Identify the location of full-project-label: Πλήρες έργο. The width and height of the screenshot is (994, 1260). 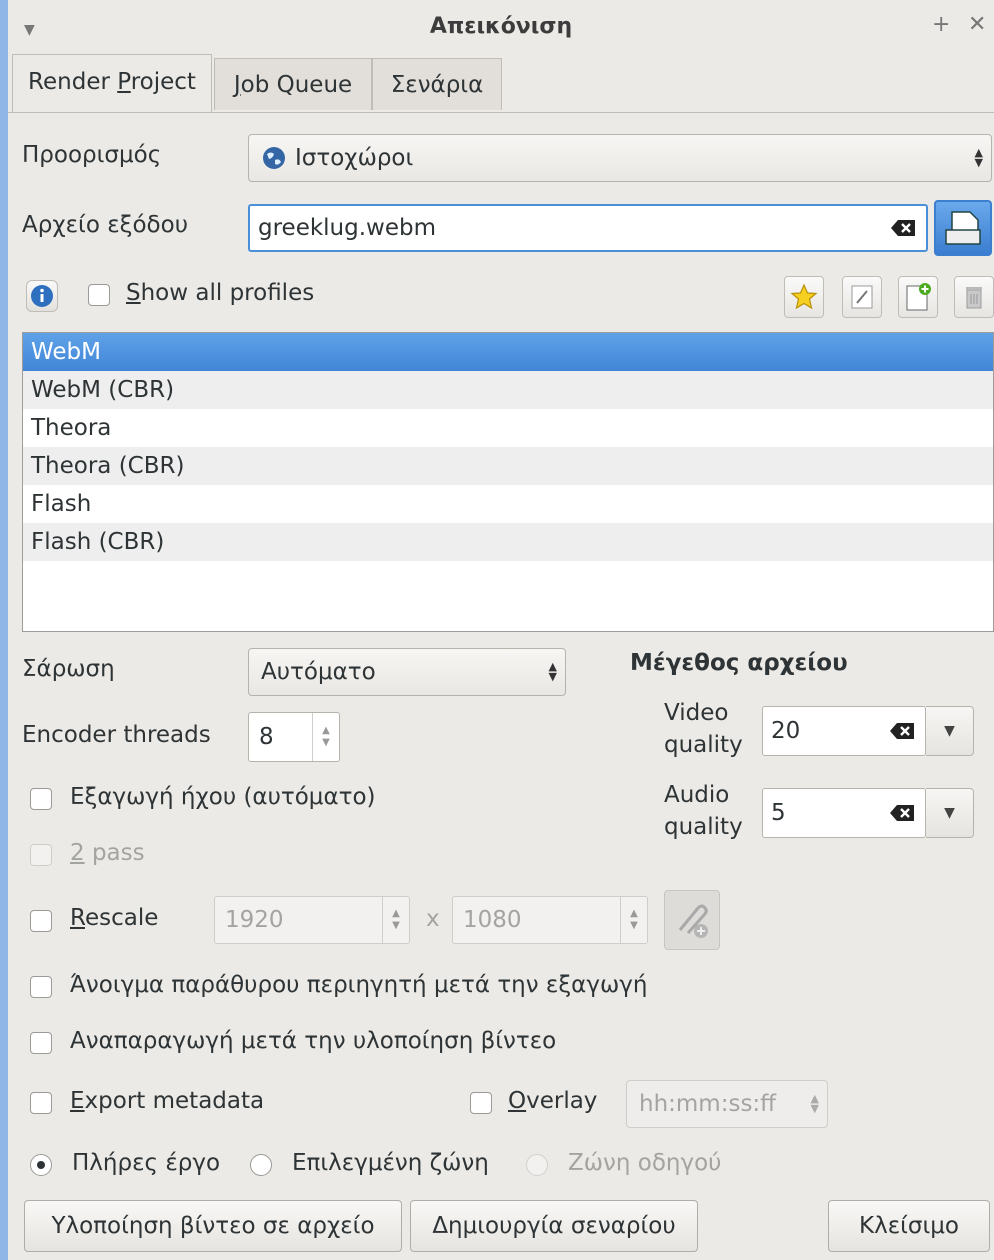
(146, 1163).